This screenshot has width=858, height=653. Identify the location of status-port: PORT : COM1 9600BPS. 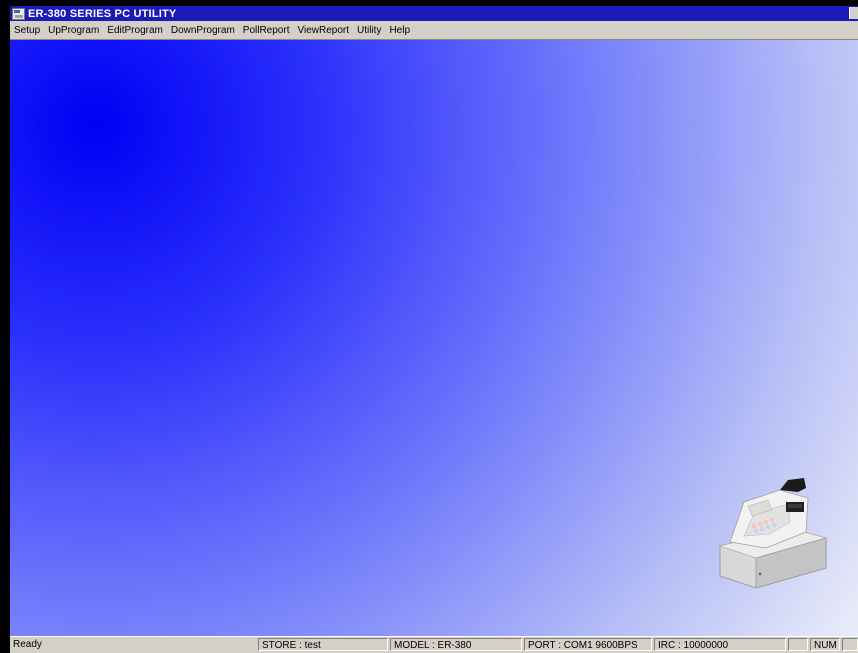
(588, 644).